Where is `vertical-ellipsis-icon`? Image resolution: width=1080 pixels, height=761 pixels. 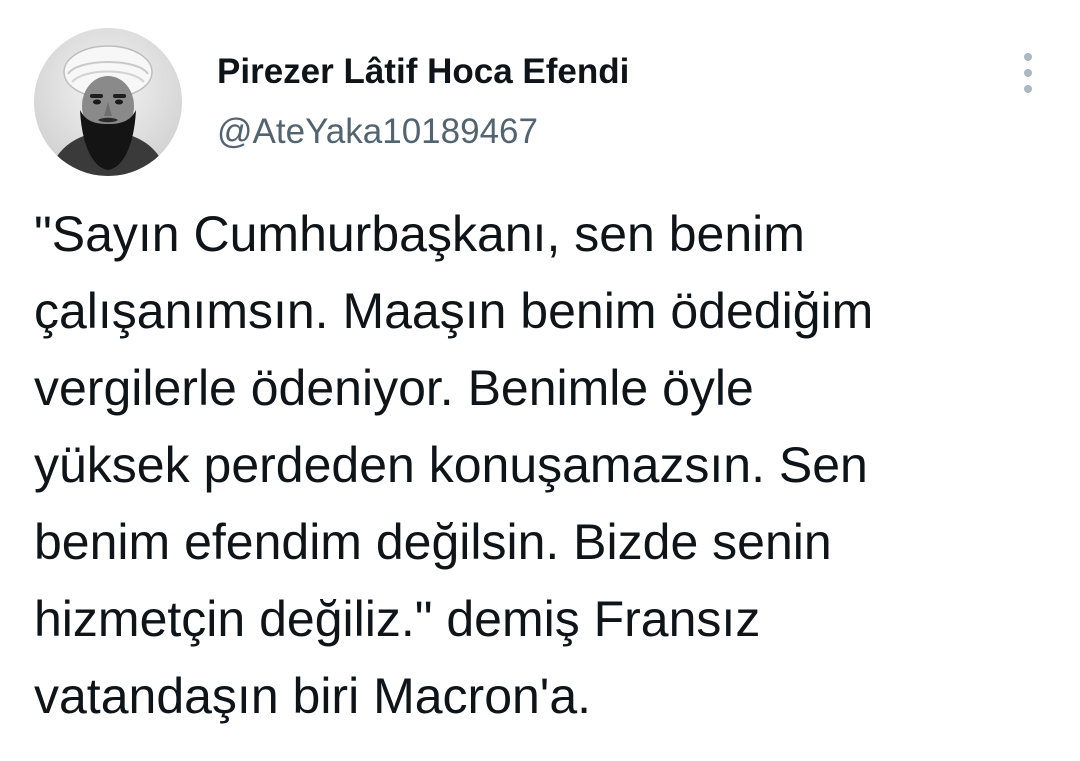 vertical-ellipsis-icon is located at coordinates (1028, 73).